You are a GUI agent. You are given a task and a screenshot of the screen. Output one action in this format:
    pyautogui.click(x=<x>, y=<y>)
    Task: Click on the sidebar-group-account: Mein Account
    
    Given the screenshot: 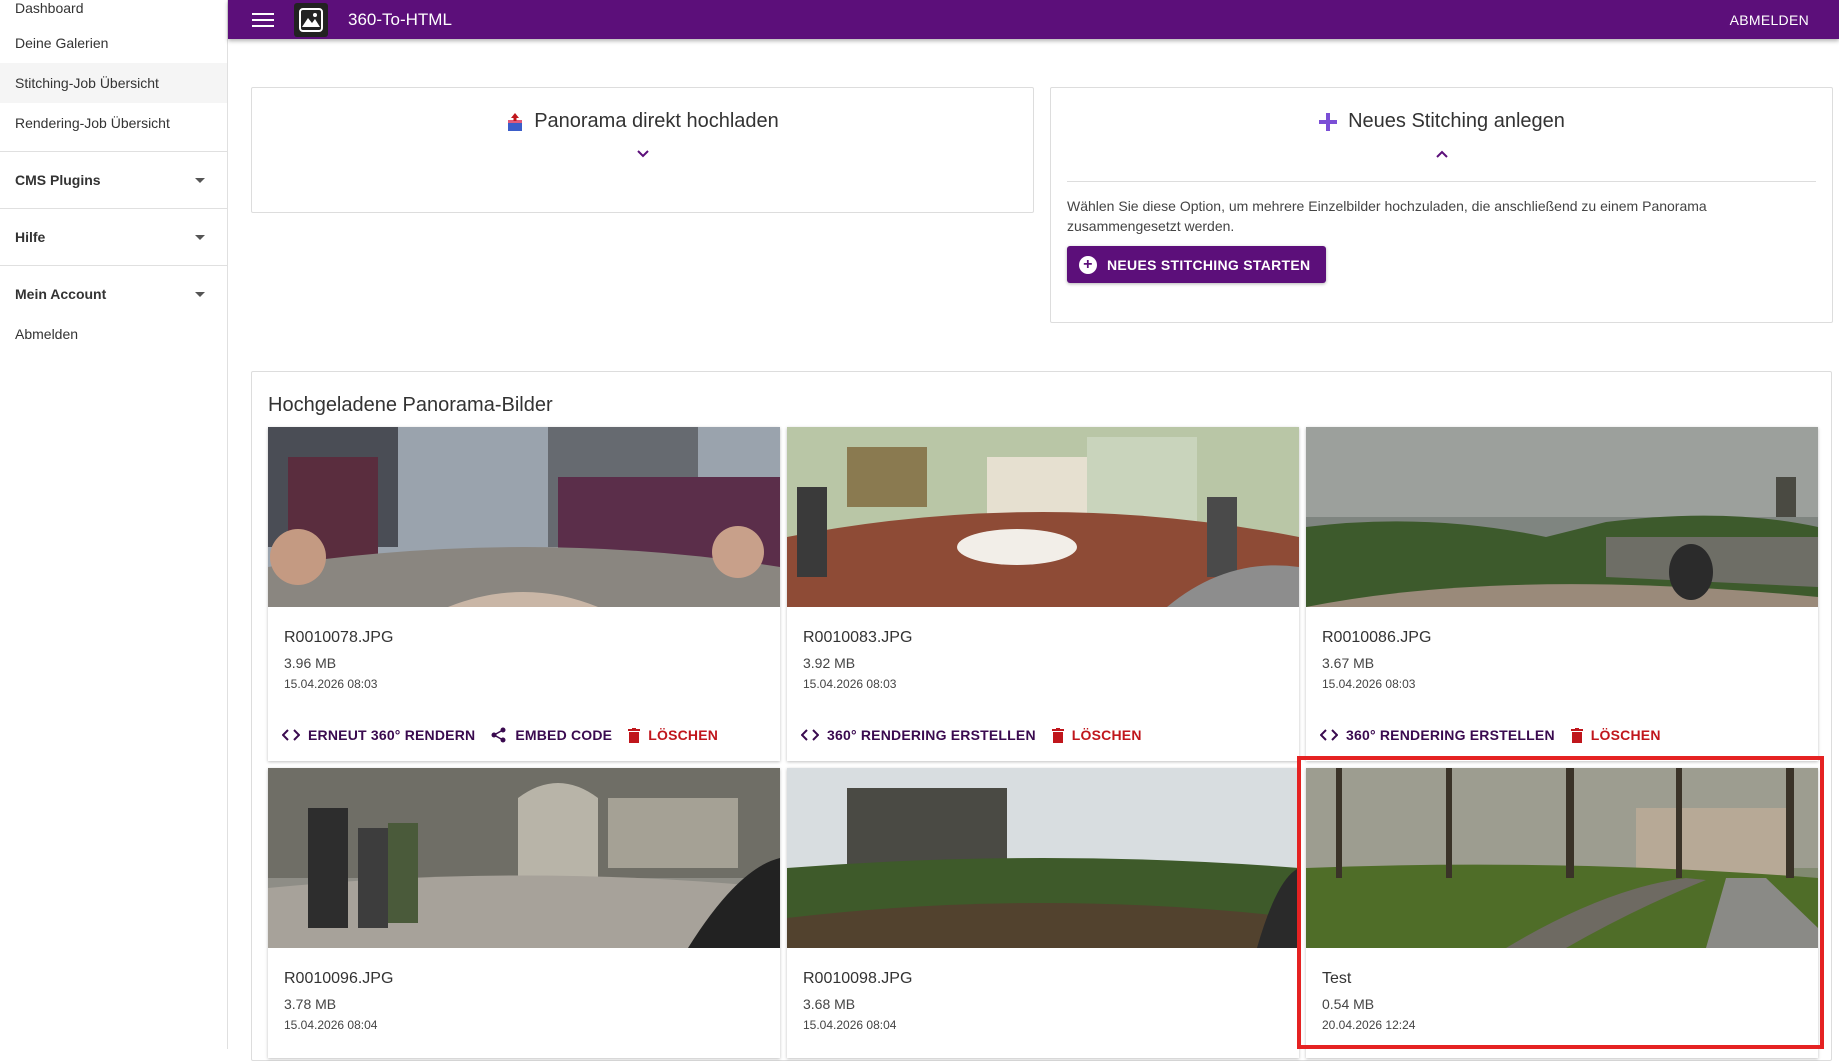 What is the action you would take?
    pyautogui.click(x=113, y=294)
    